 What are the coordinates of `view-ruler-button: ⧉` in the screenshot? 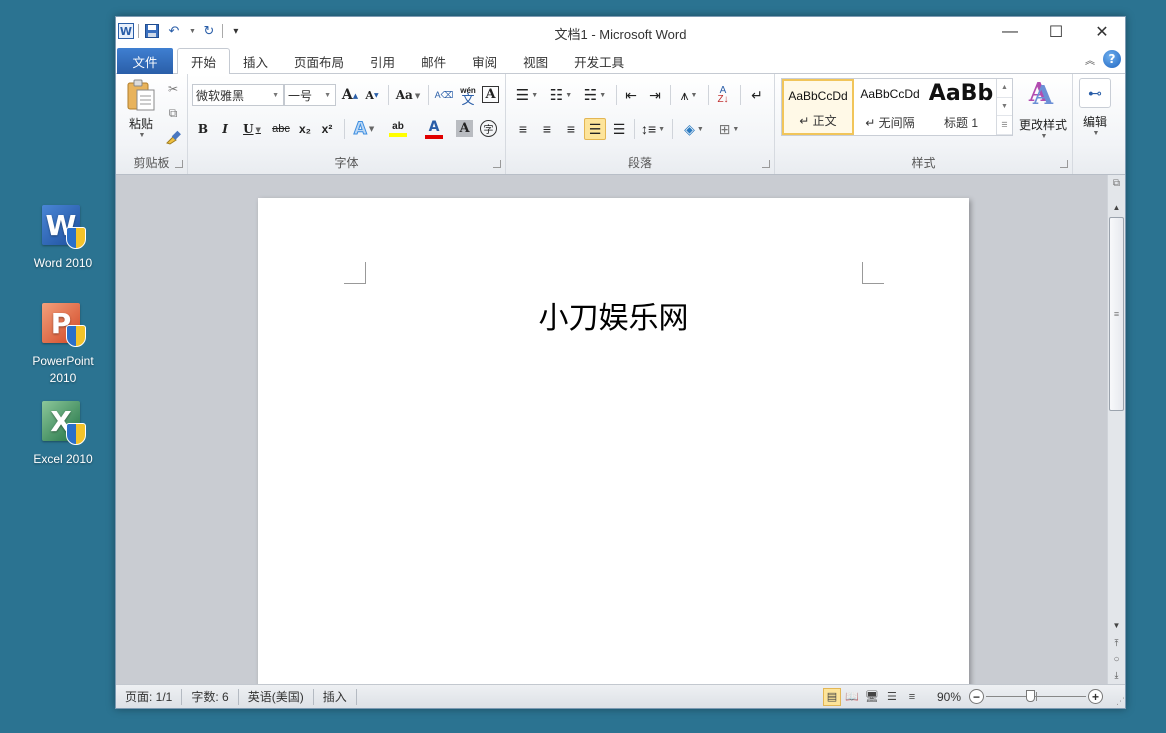 It's located at (1116, 183).